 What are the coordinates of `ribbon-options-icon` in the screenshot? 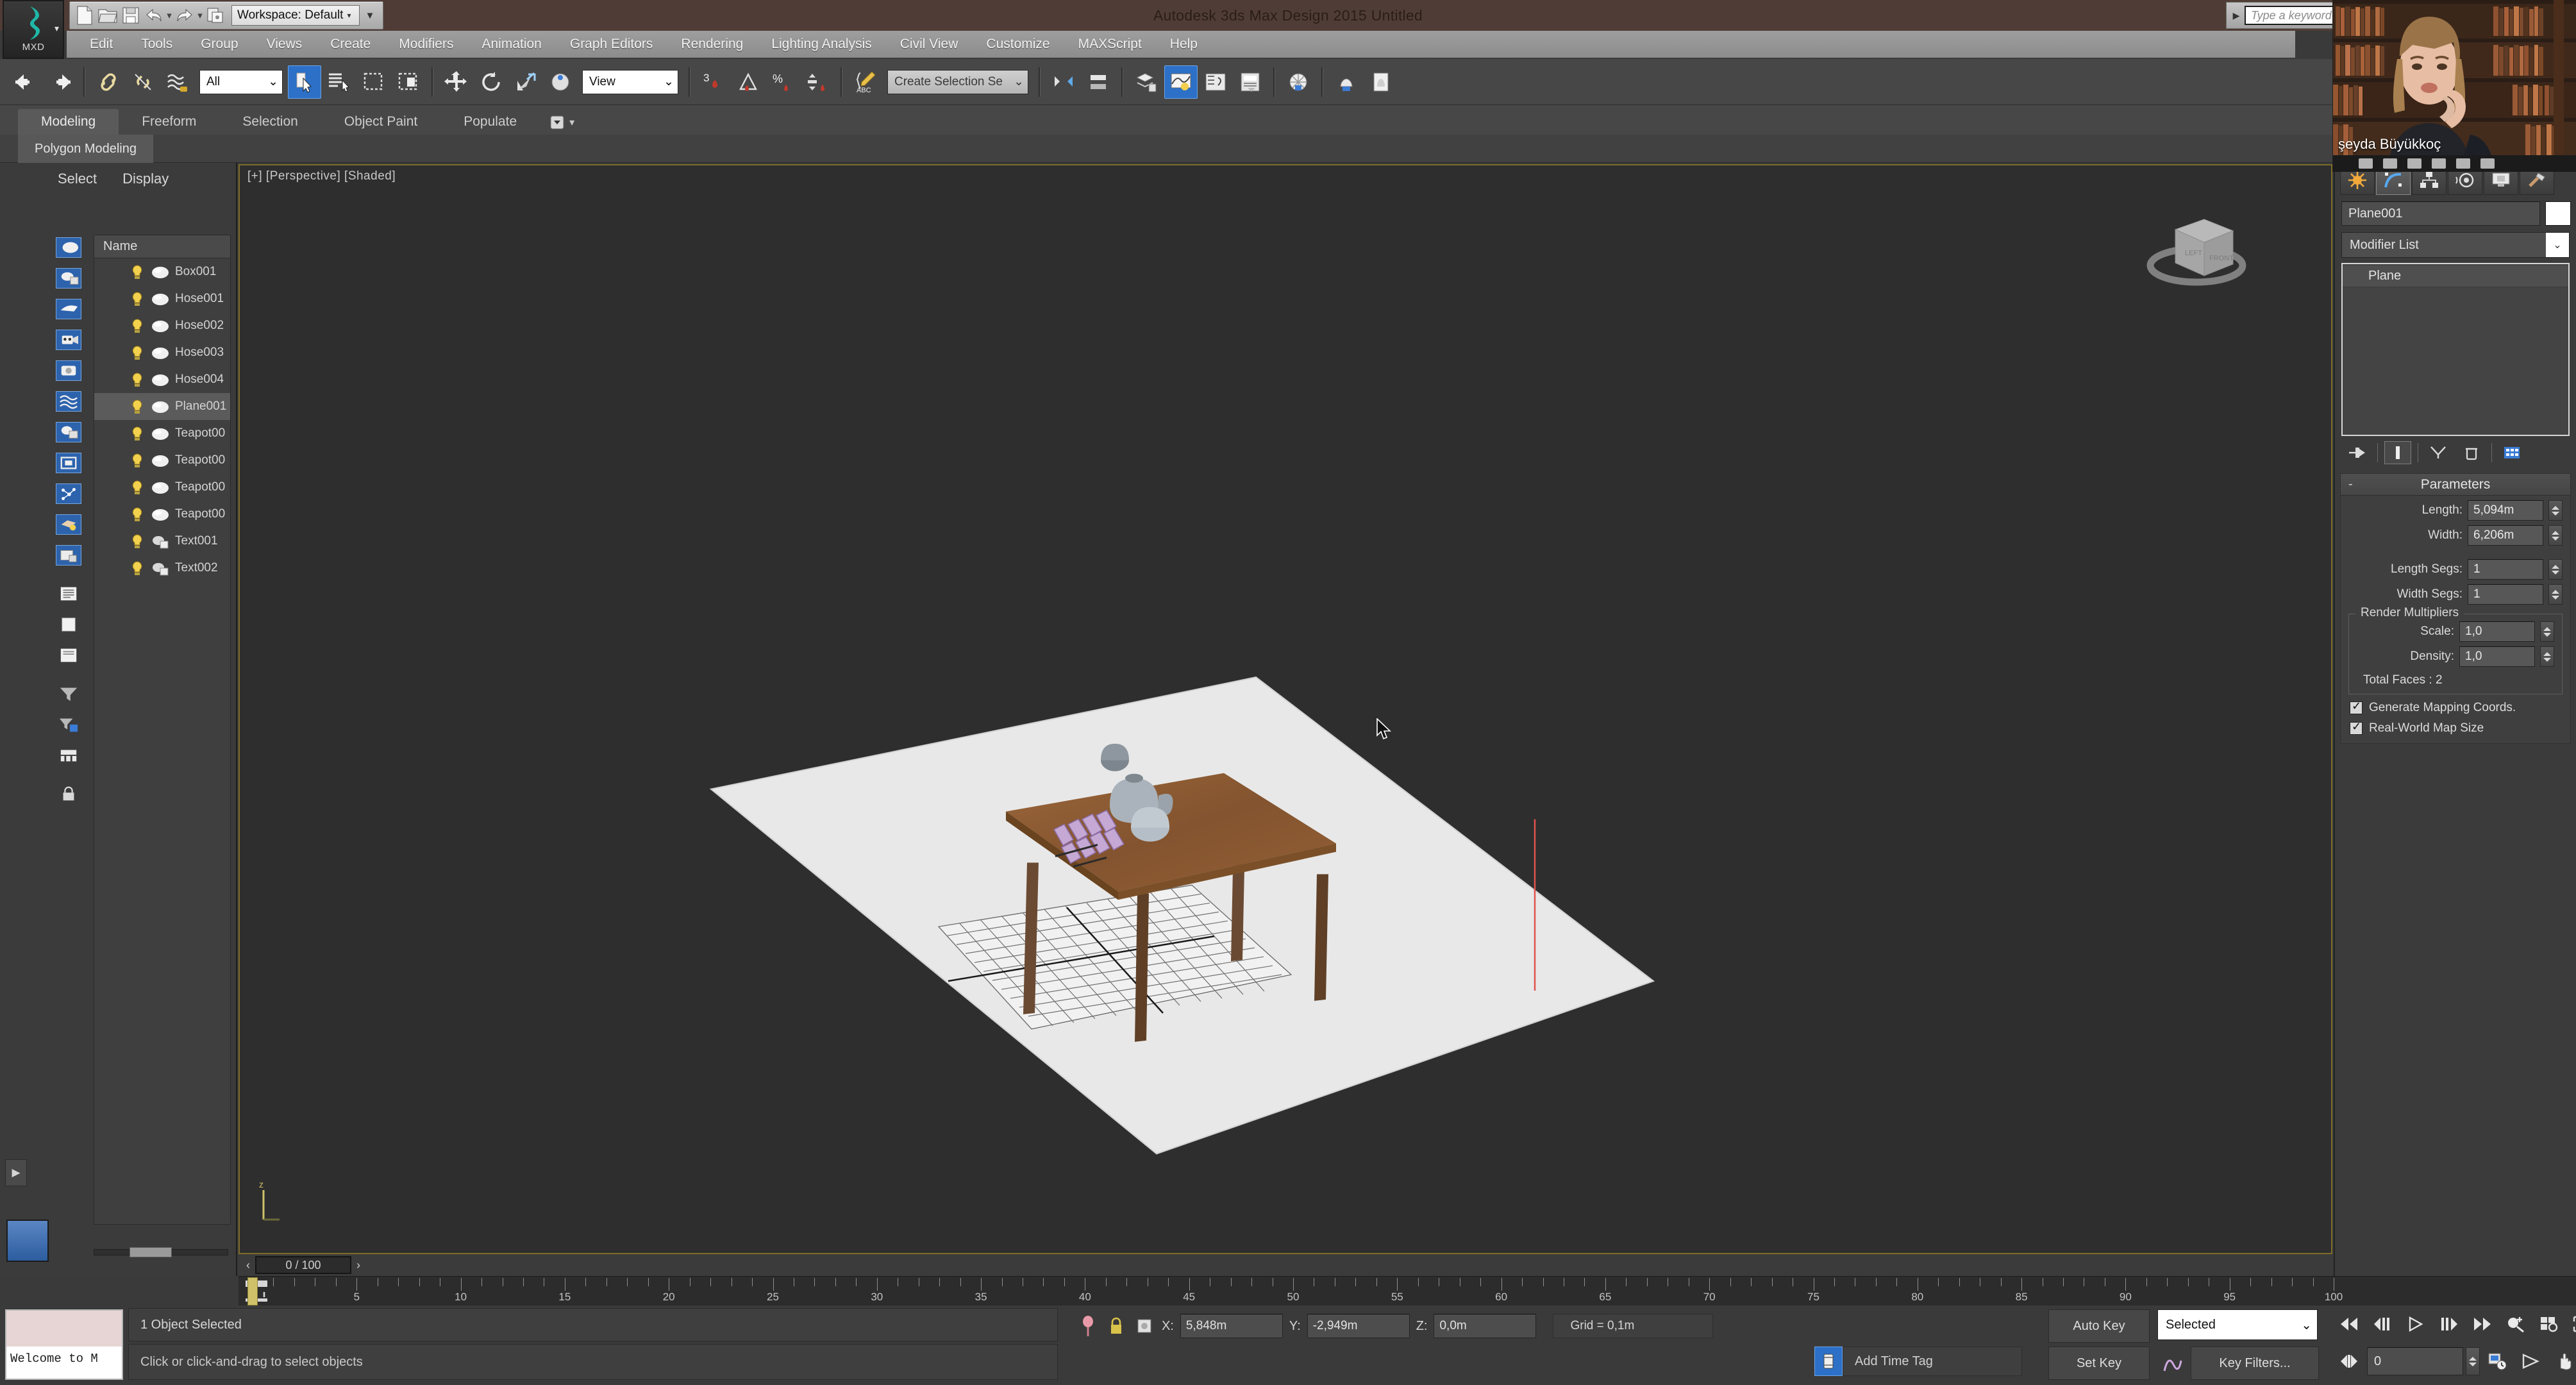 It's located at (557, 122).